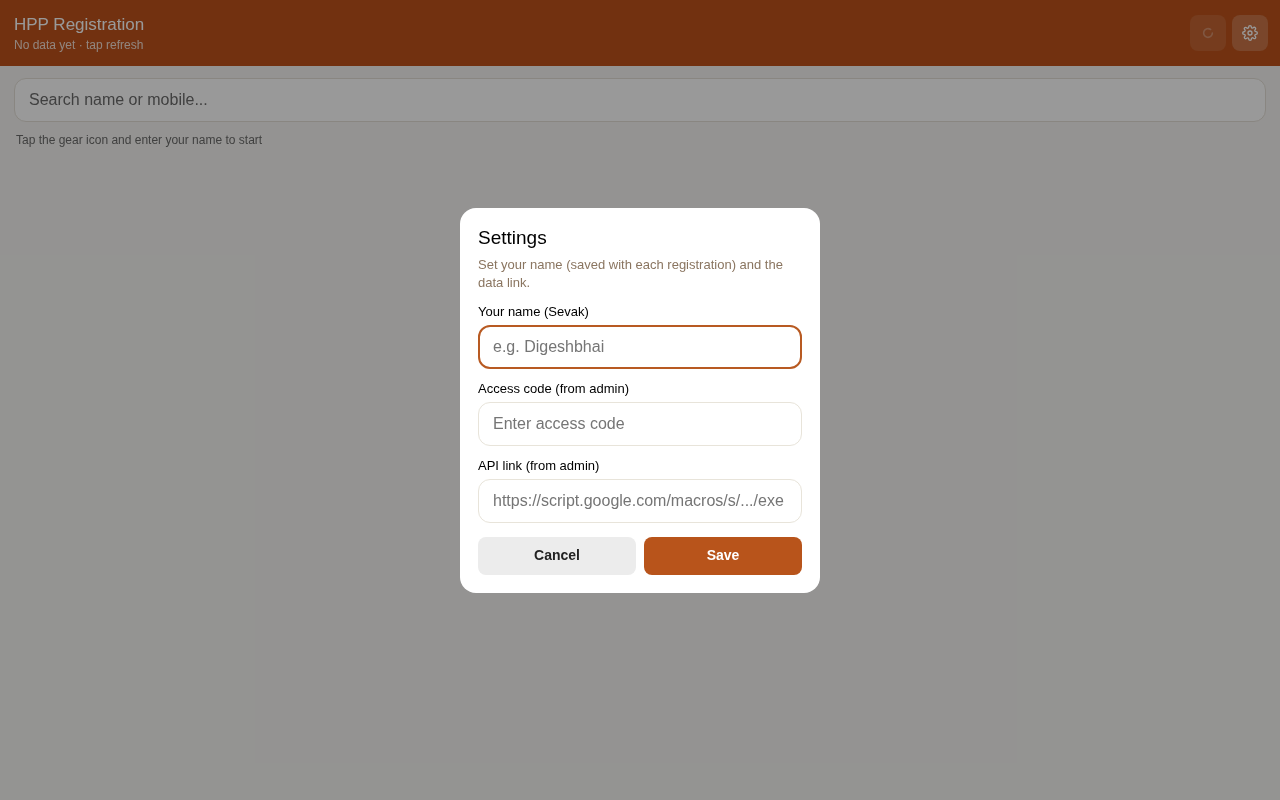 Image resolution: width=1280 pixels, height=800 pixels. Describe the element at coordinates (513, 237) in the screenshot. I see `dialog-title: Settings` at that location.